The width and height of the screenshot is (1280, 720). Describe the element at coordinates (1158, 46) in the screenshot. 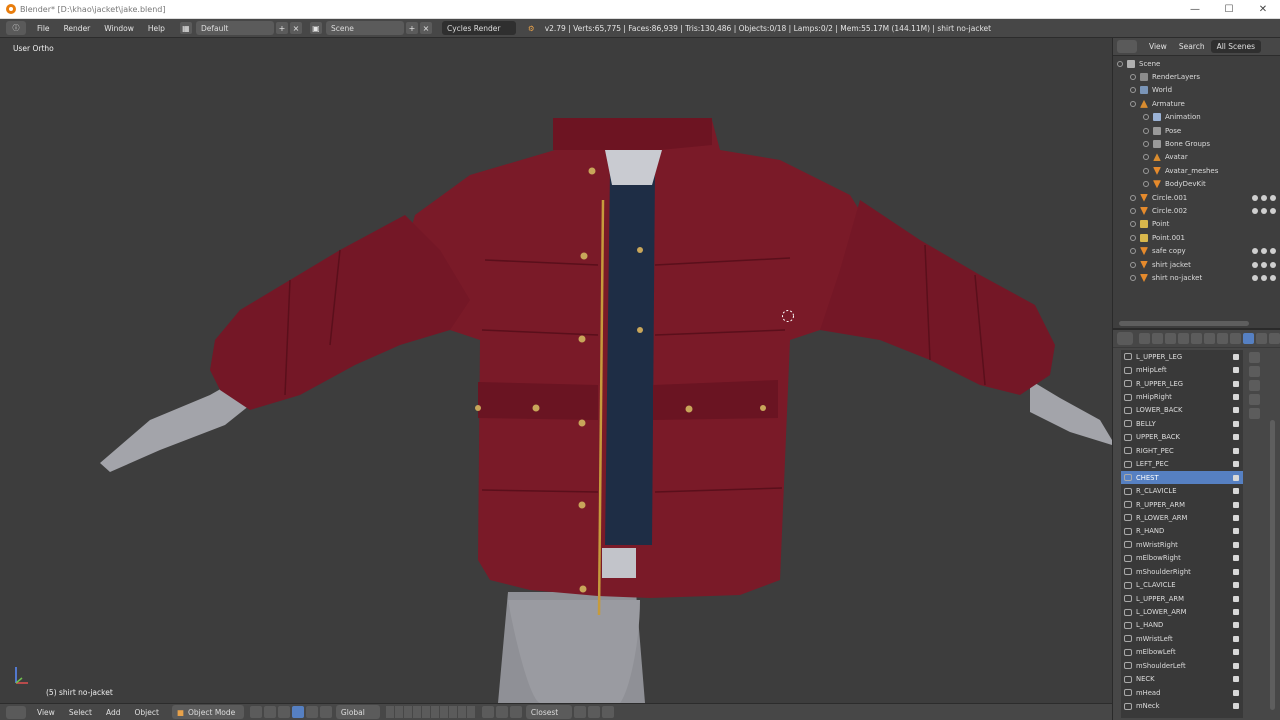

I see `tab-view: View` at that location.